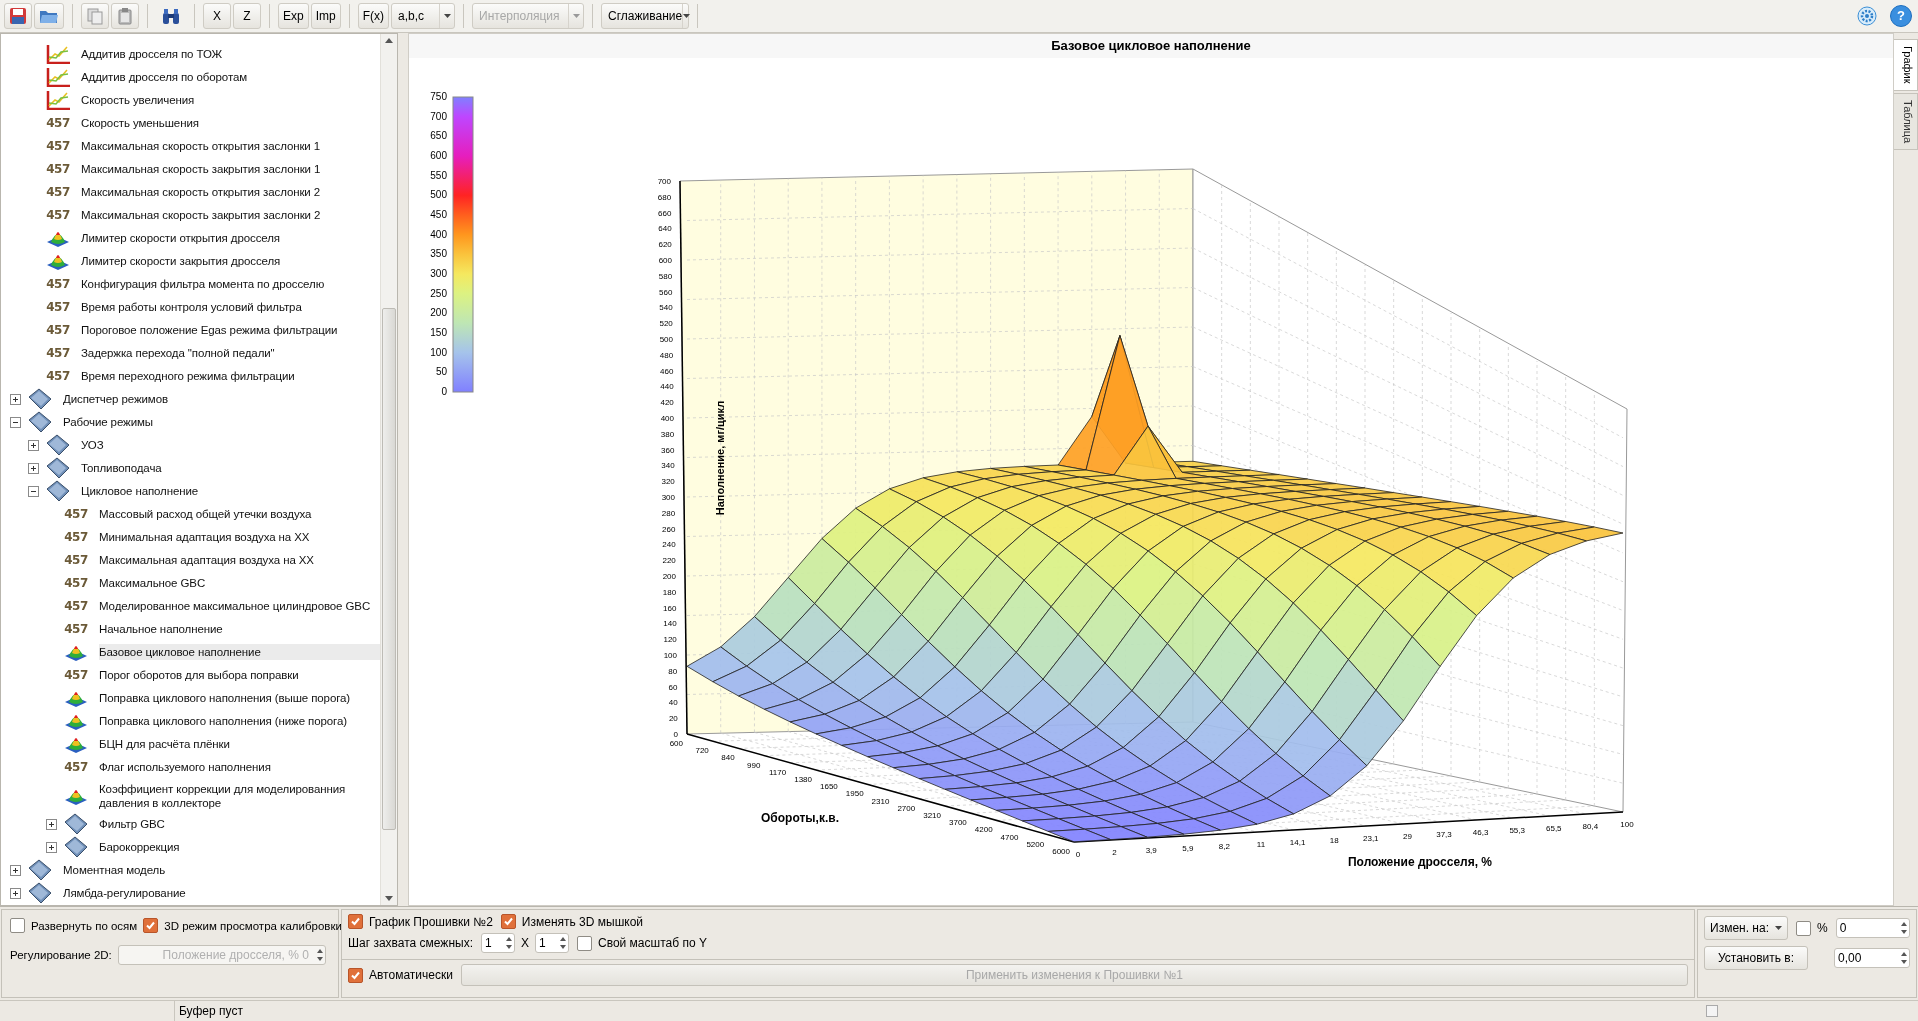  What do you see at coordinates (190, 629) in the screenshot?
I see `tree-item: 457 Начальное наполнение` at bounding box center [190, 629].